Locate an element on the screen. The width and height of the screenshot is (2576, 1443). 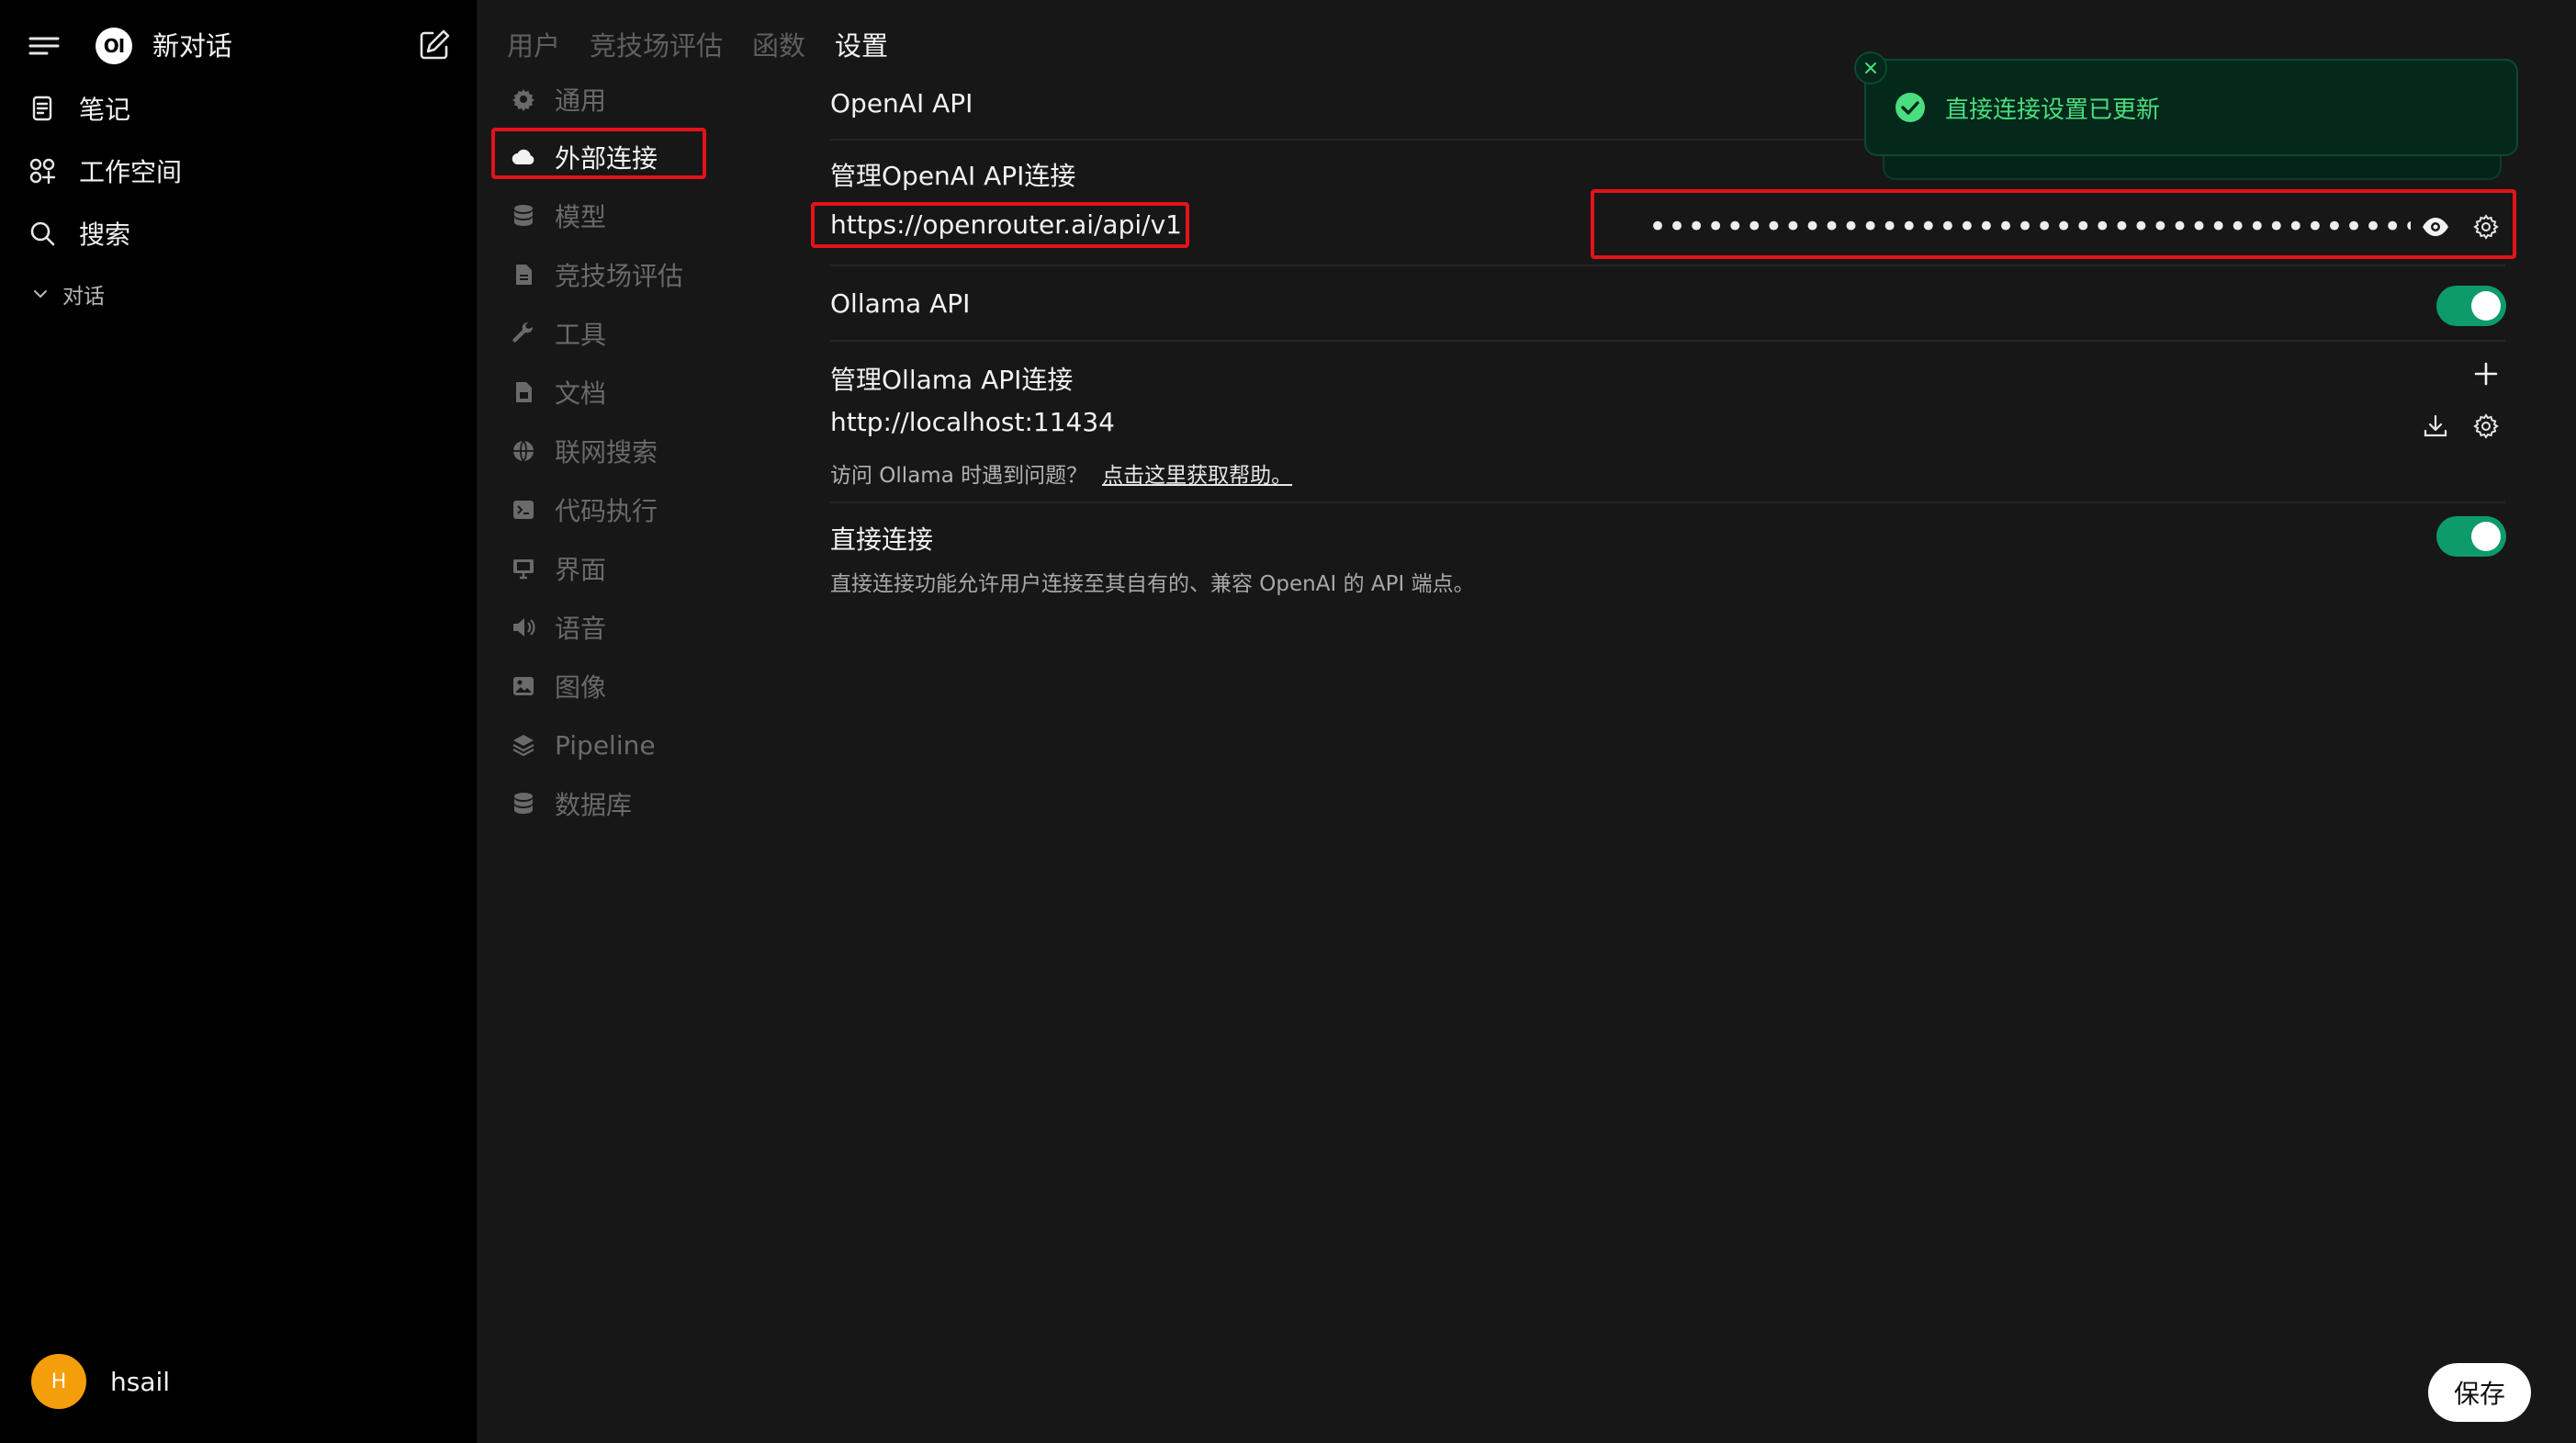
ollama-url-field: http://localhost:11434 is located at coordinates (972, 422).